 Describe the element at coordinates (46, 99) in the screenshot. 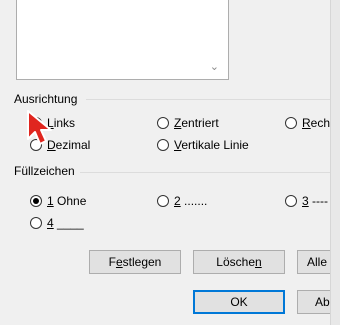

I see `alignment-group-title: Ausrichtung` at that location.